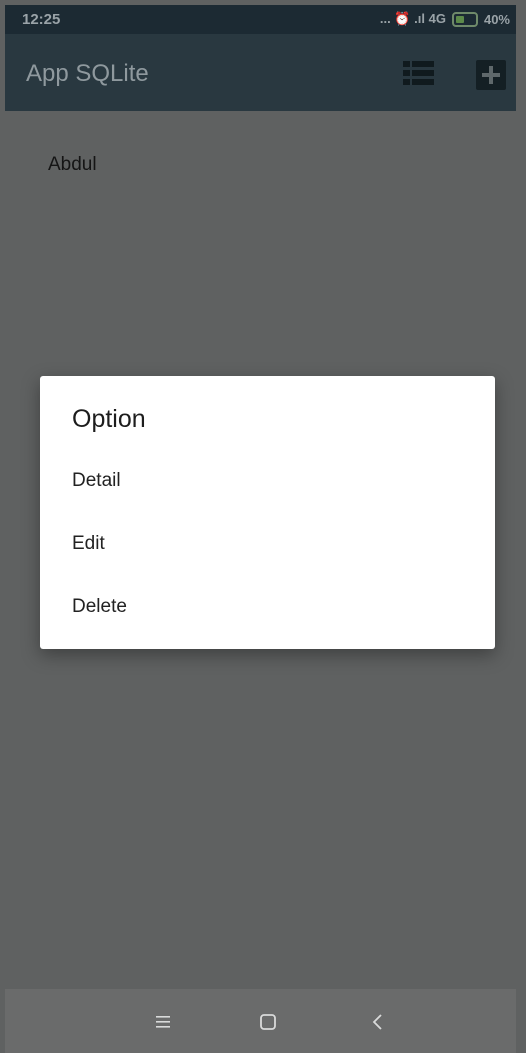  I want to click on list-icon, so click(418, 73).